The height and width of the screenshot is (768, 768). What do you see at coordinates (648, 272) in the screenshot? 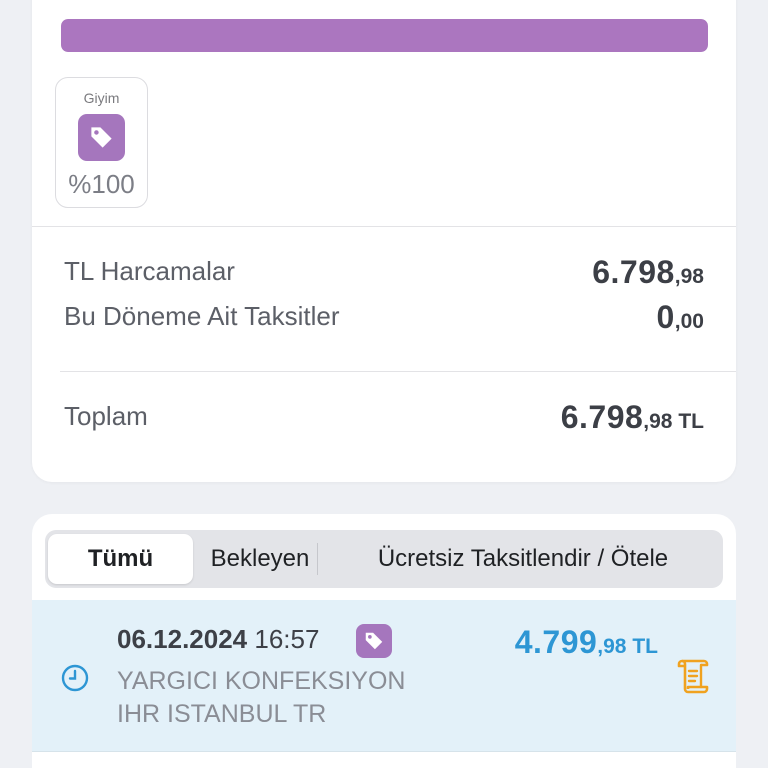
I see `tl-spending-value: 6.798,98` at bounding box center [648, 272].